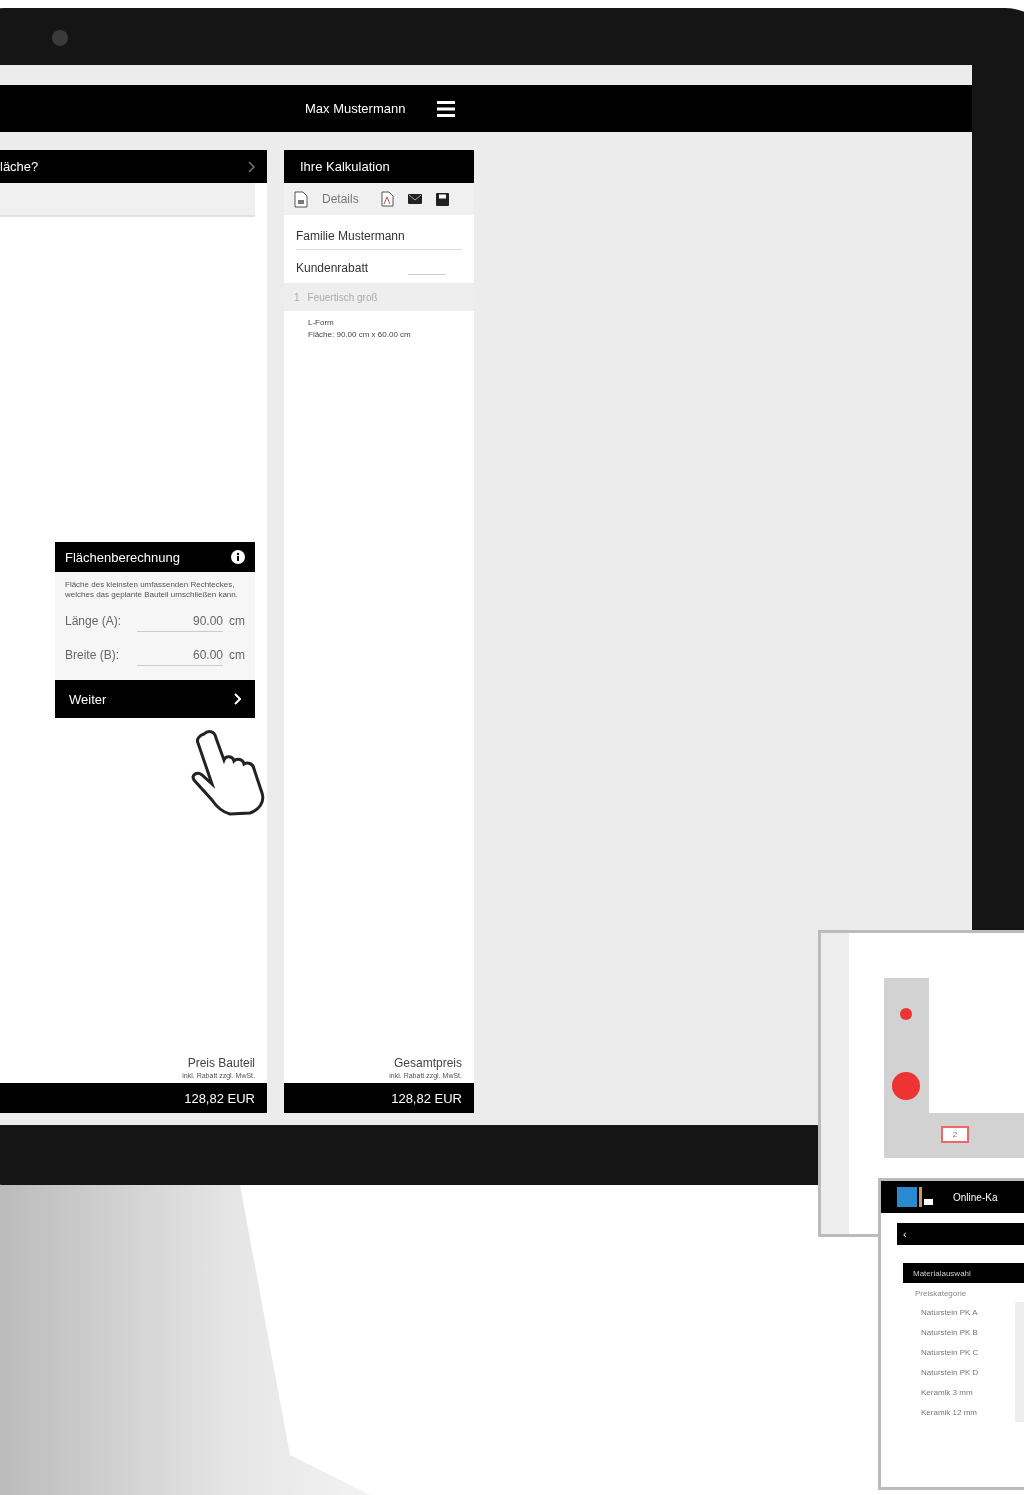  I want to click on app-title: Online-Ka, so click(975, 1197).